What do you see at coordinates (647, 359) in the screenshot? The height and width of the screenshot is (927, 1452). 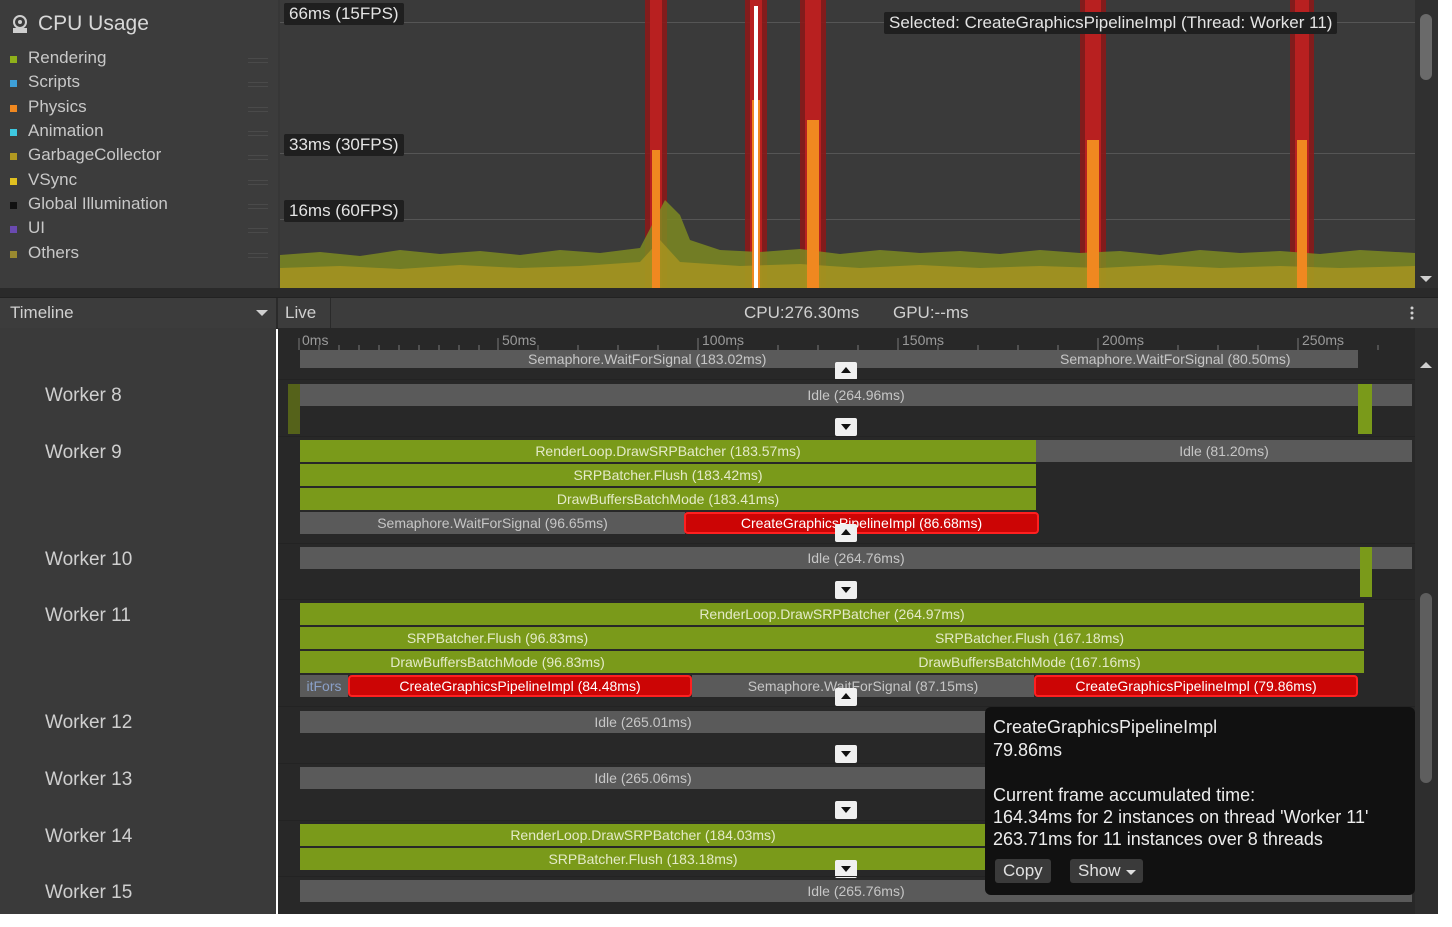 I see `sample-label: Semaphore.WaitForSignal (183.02ms)` at bounding box center [647, 359].